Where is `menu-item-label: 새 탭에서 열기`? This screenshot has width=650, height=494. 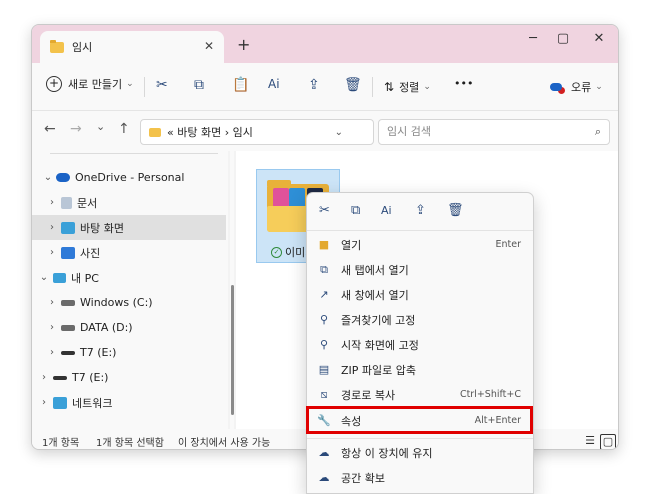 menu-item-label: 새 탭에서 열기 is located at coordinates (375, 270).